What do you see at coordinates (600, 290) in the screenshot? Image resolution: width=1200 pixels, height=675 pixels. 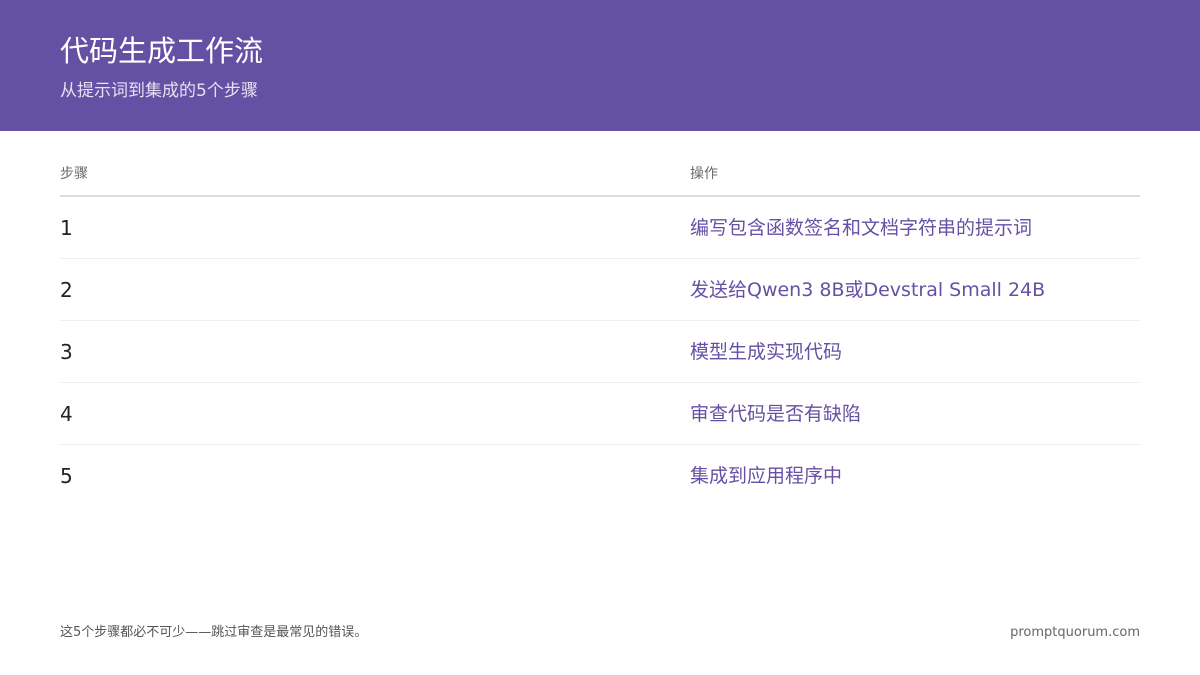 I see `table-row: 2 发送给Qwen3 8B或Devstral Small 24B` at bounding box center [600, 290].